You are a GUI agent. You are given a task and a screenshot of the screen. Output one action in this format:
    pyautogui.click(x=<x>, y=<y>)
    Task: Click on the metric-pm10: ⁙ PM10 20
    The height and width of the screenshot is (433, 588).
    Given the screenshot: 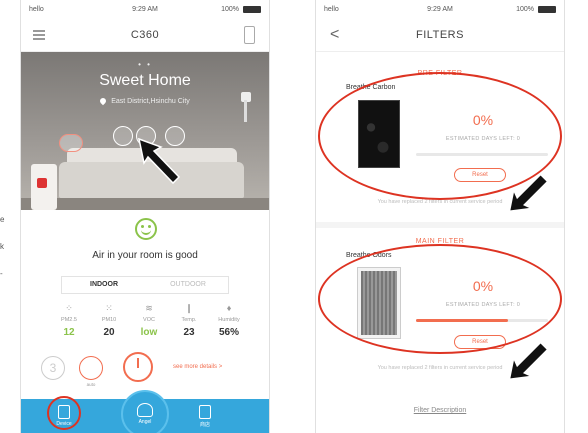 What is the action you would take?
    pyautogui.click(x=109, y=320)
    